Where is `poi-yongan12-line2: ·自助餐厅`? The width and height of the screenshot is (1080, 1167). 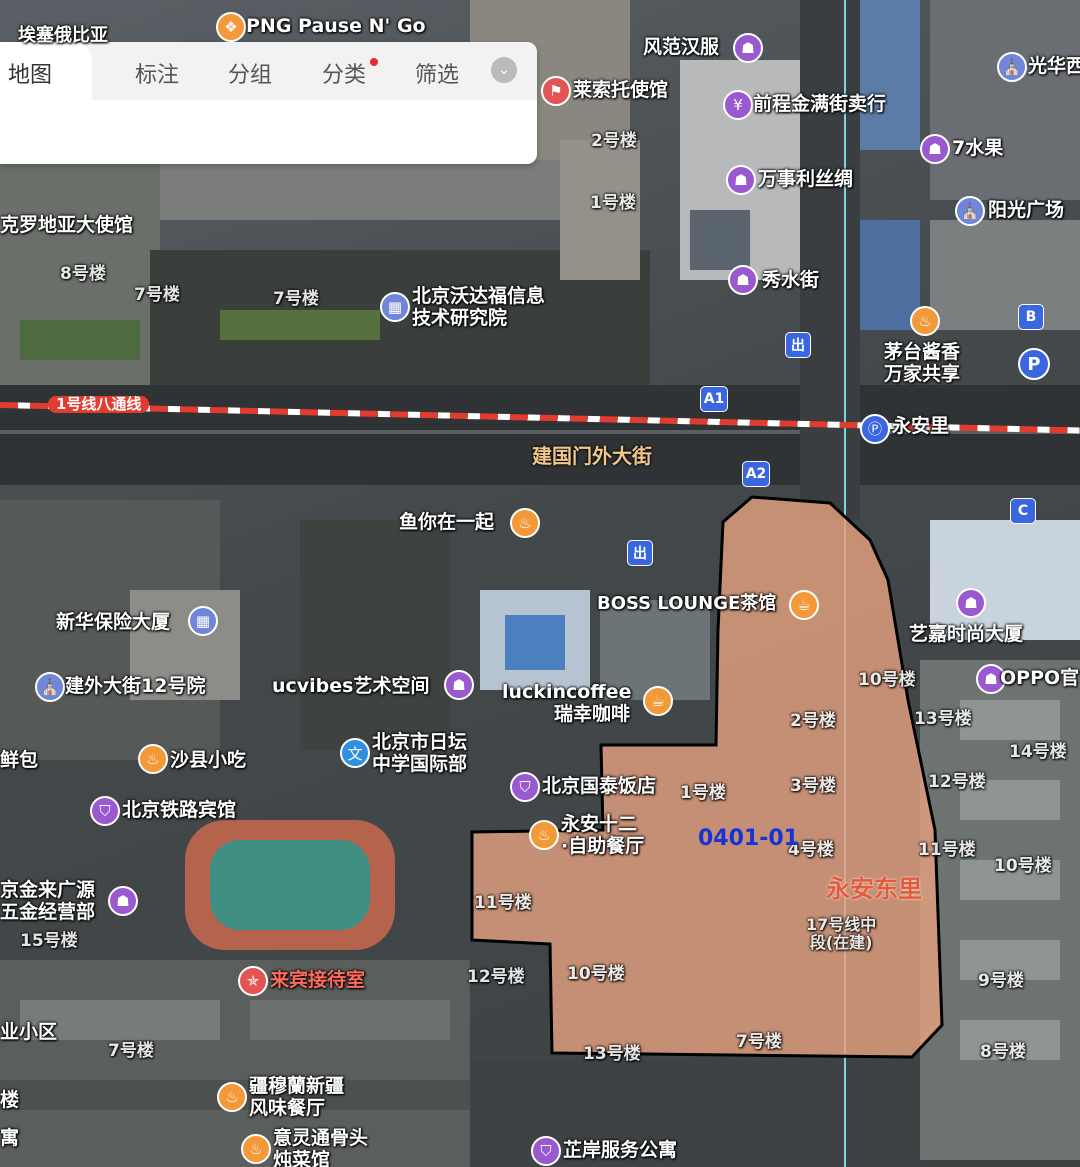 poi-yongan12-line2: ·自助餐厅 is located at coordinates (603, 845).